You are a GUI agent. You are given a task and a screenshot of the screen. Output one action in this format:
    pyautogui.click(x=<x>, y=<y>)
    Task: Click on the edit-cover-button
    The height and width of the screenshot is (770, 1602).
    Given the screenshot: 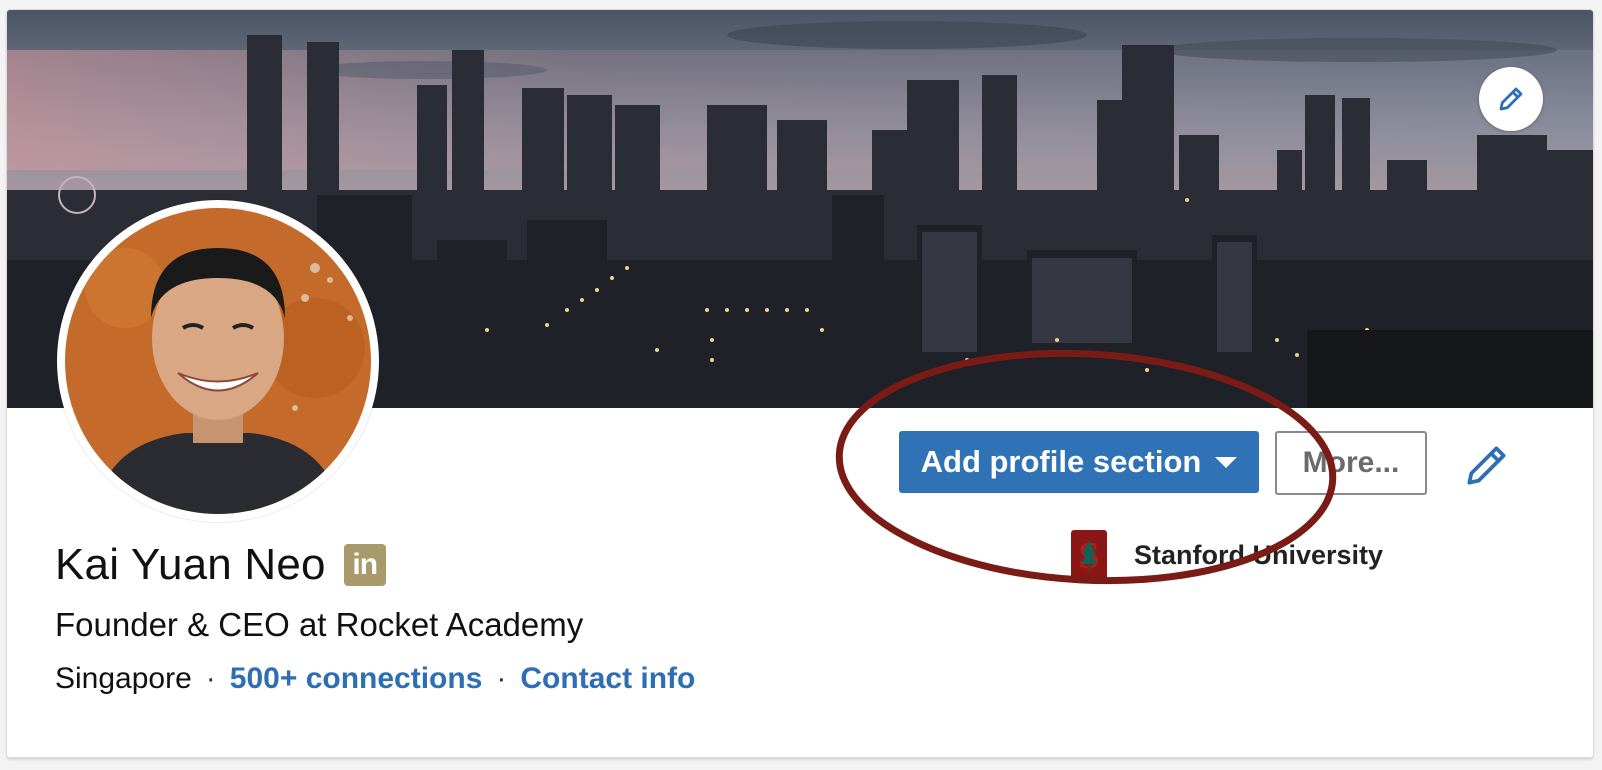 What is the action you would take?
    pyautogui.click(x=1511, y=99)
    